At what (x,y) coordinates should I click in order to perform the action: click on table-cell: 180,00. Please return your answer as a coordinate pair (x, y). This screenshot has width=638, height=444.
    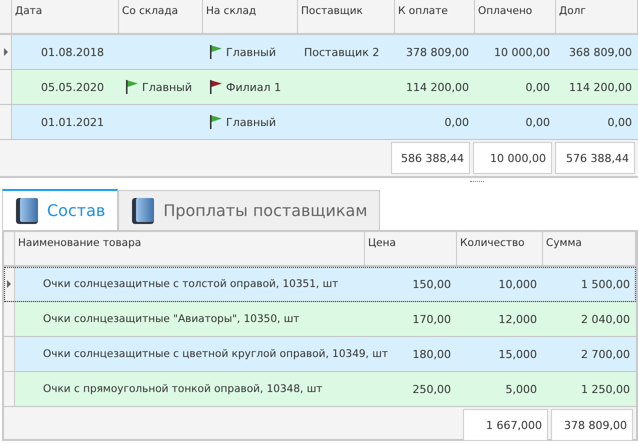
    Looking at the image, I should click on (431, 354).